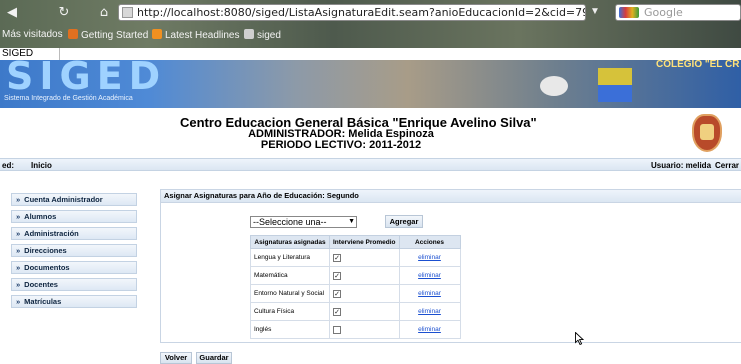 Image resolution: width=741 pixels, height=364 pixels. I want to click on subject-name: Entorno Natural y Social, so click(290, 293).